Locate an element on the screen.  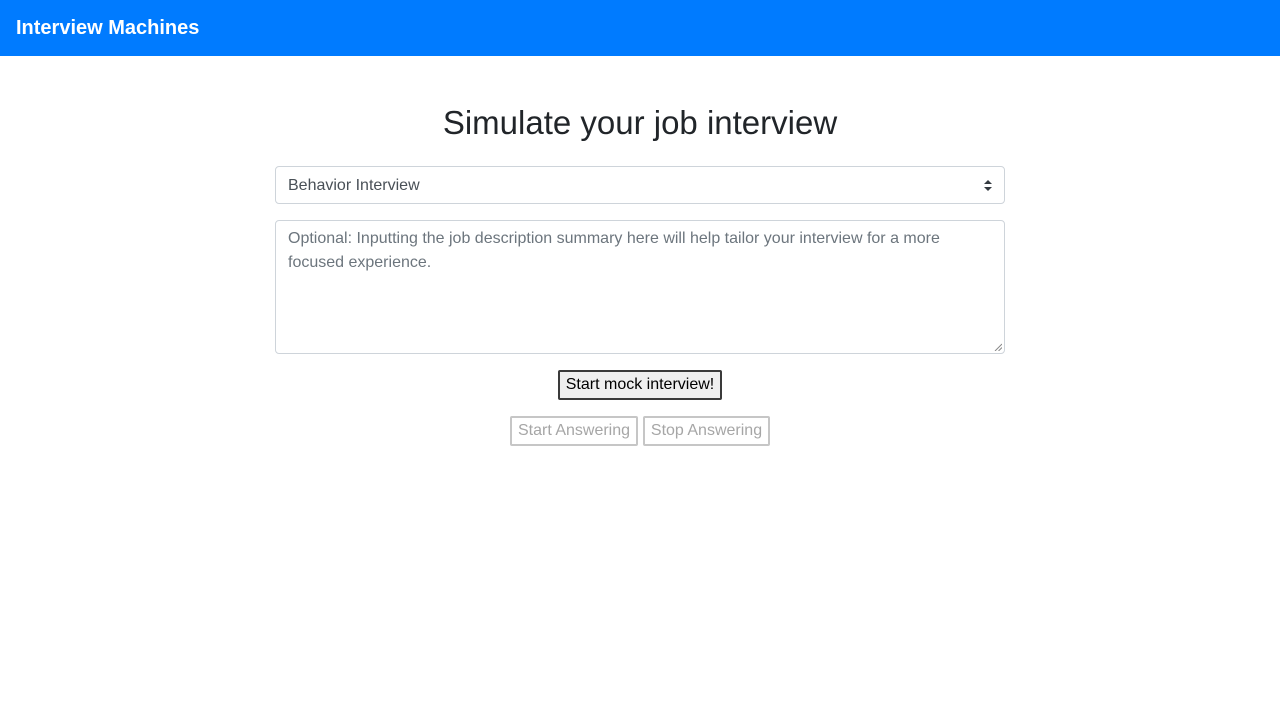
brand-link: Interview Machines is located at coordinates (107, 28).